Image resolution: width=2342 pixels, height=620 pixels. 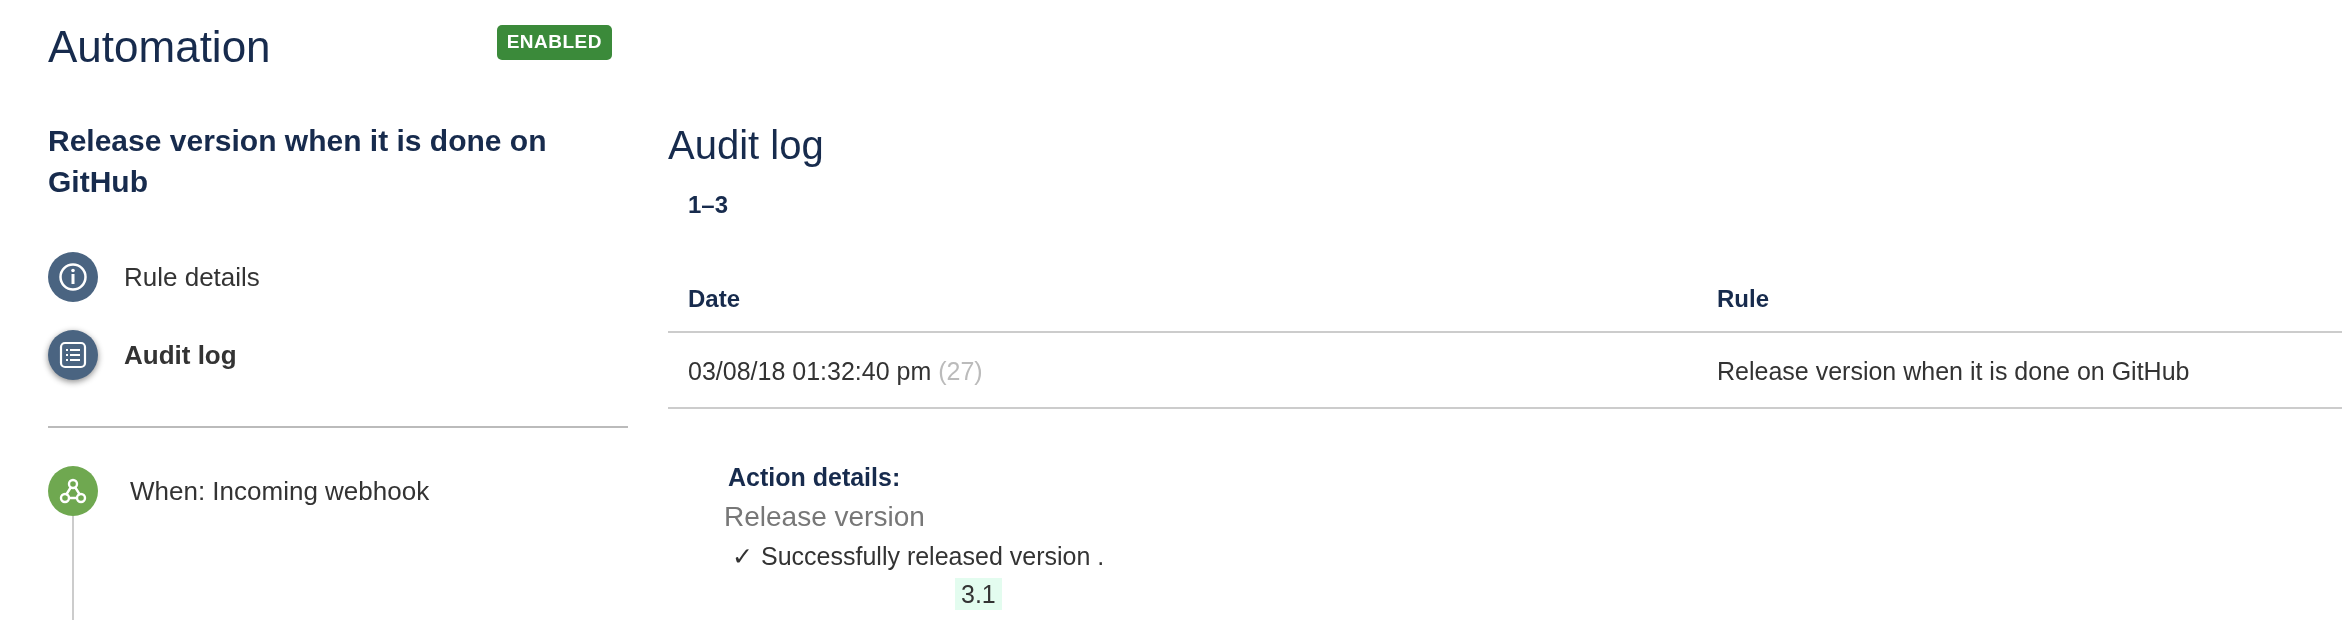 I want to click on trigger-label: When: Incoming webhook, so click(x=280, y=491).